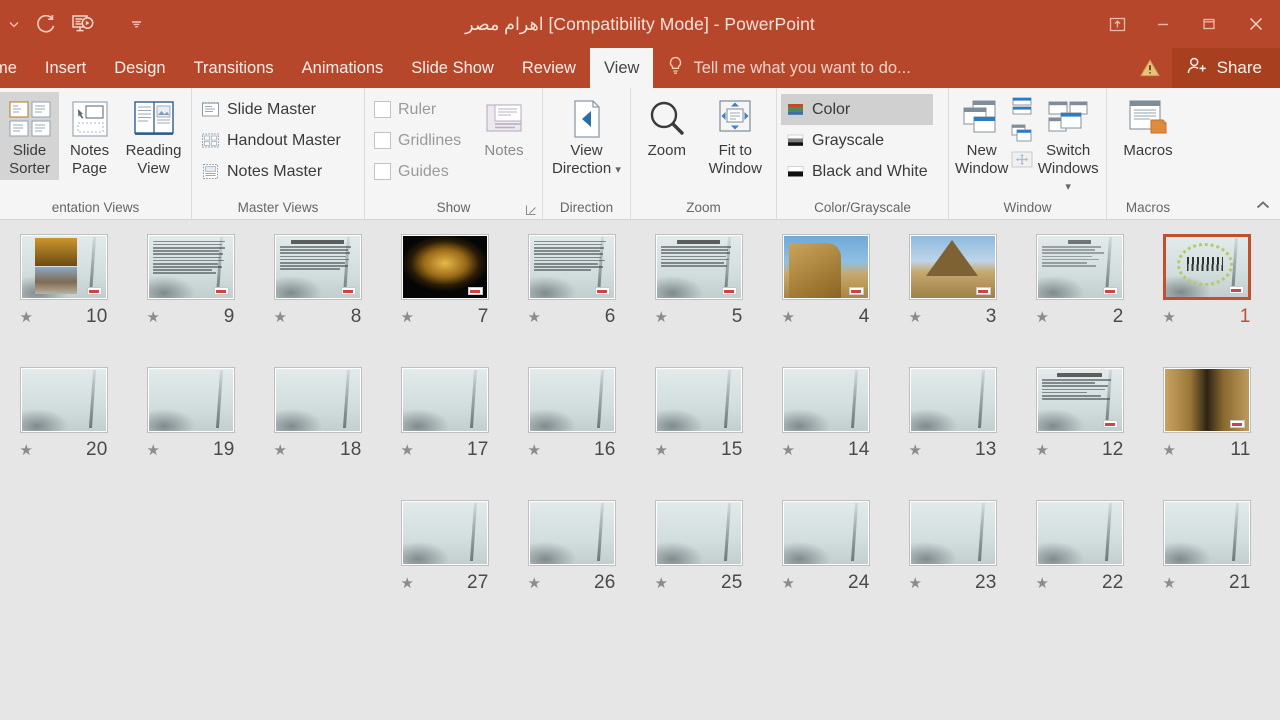  What do you see at coordinates (586, 136) in the screenshot?
I see `view-direction-button: View Direction ▾` at bounding box center [586, 136].